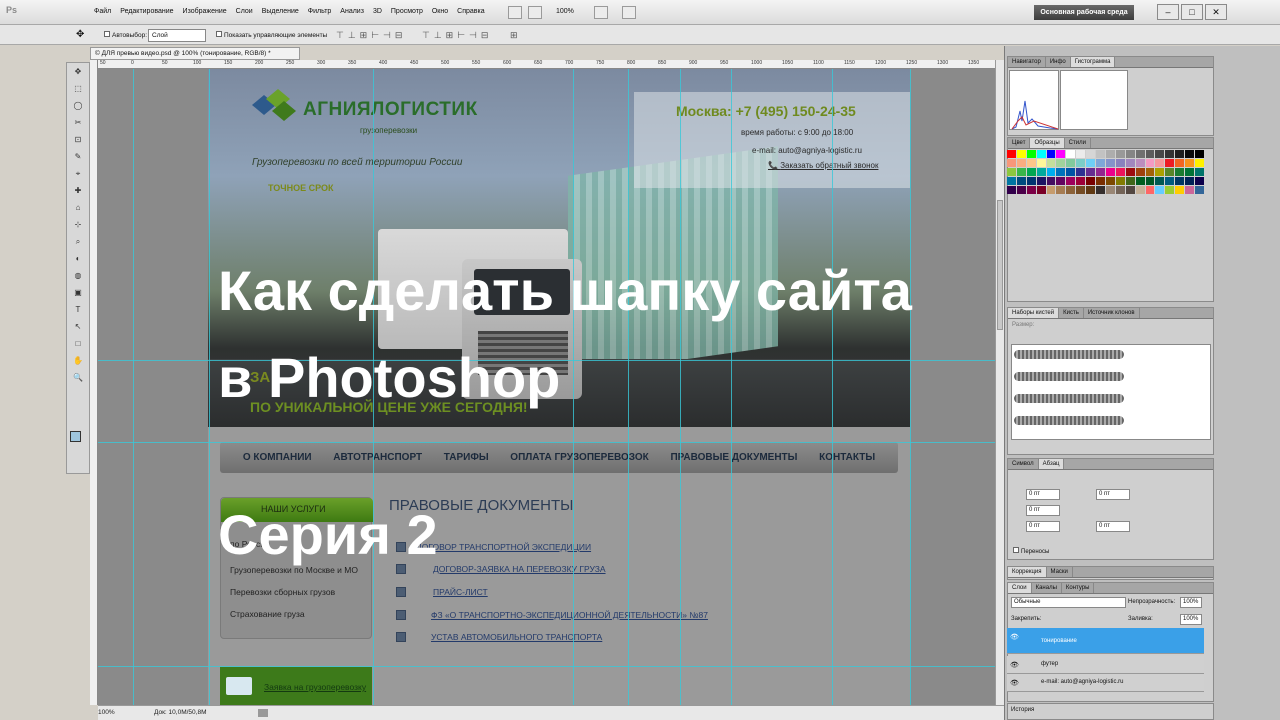  I want to click on autoselect-dropdown: Слой, so click(177, 35).